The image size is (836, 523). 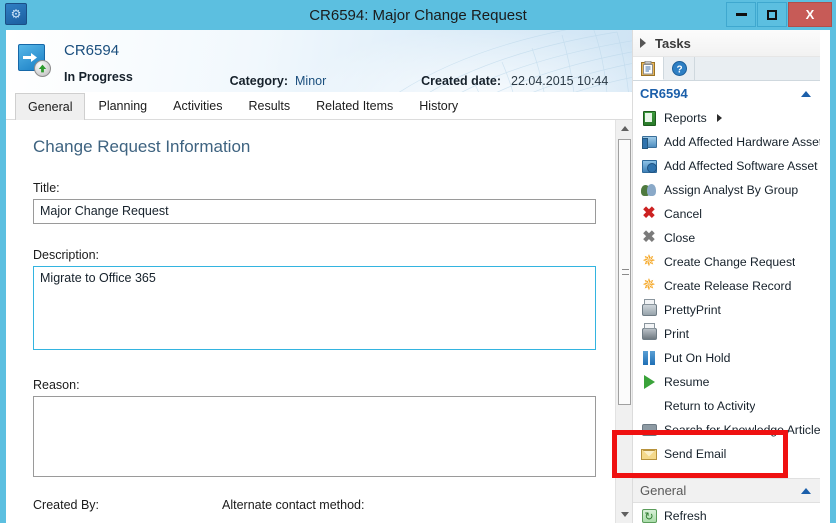 I want to click on task-item-search-for-knowledge-articles: Search for Knowledge Articles, so click(x=726, y=430).